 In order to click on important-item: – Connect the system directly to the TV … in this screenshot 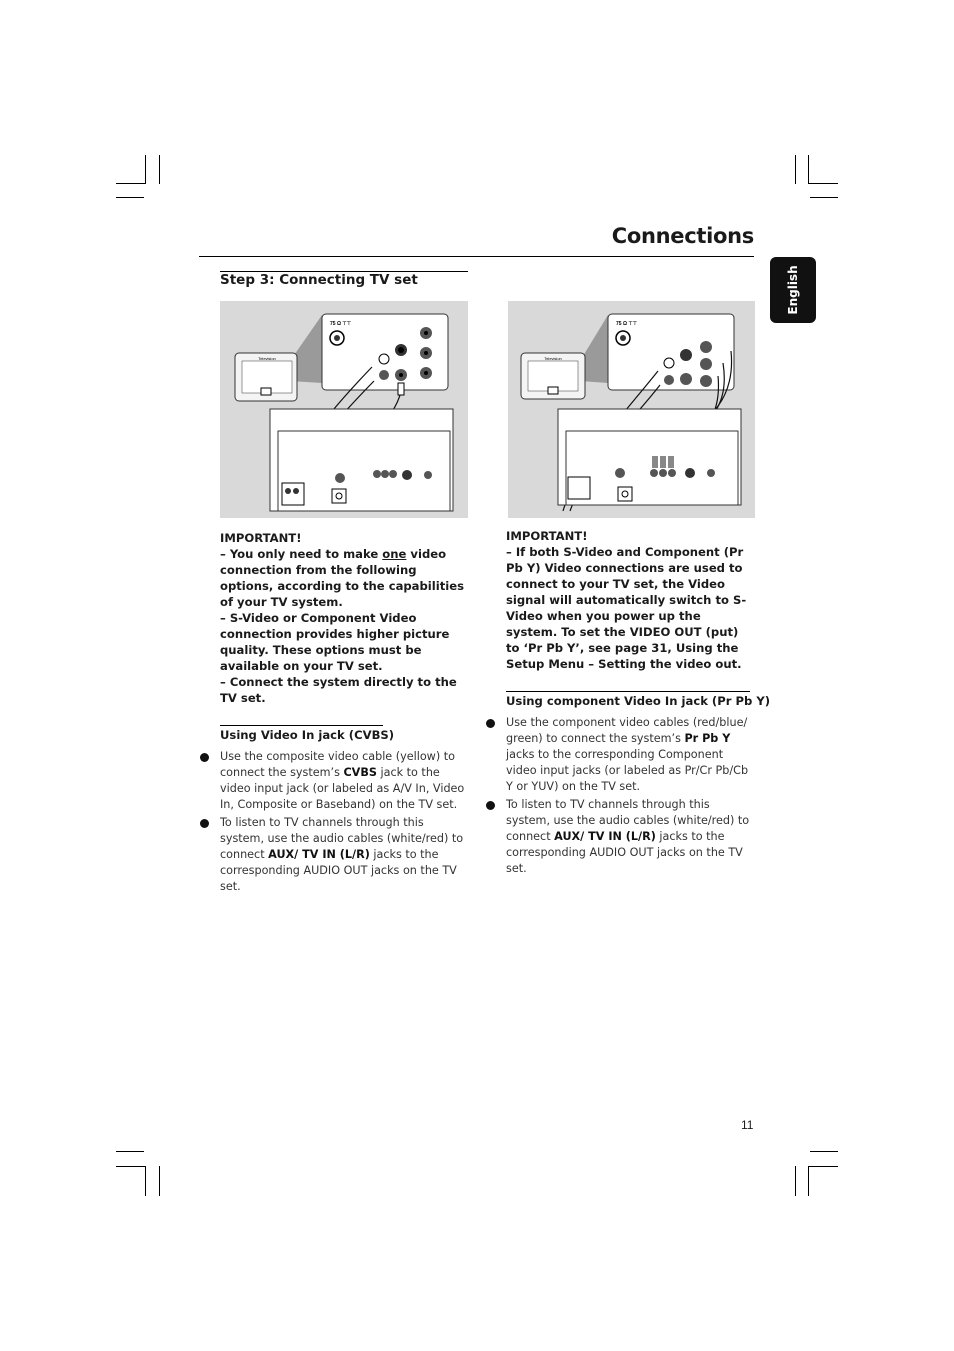, I will do `click(338, 690)`.